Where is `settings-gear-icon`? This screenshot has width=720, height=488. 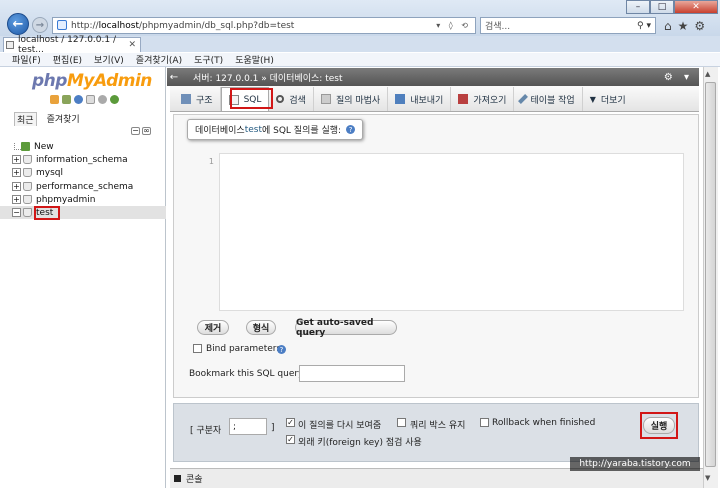
settings-gear-icon is located at coordinates (102, 99).